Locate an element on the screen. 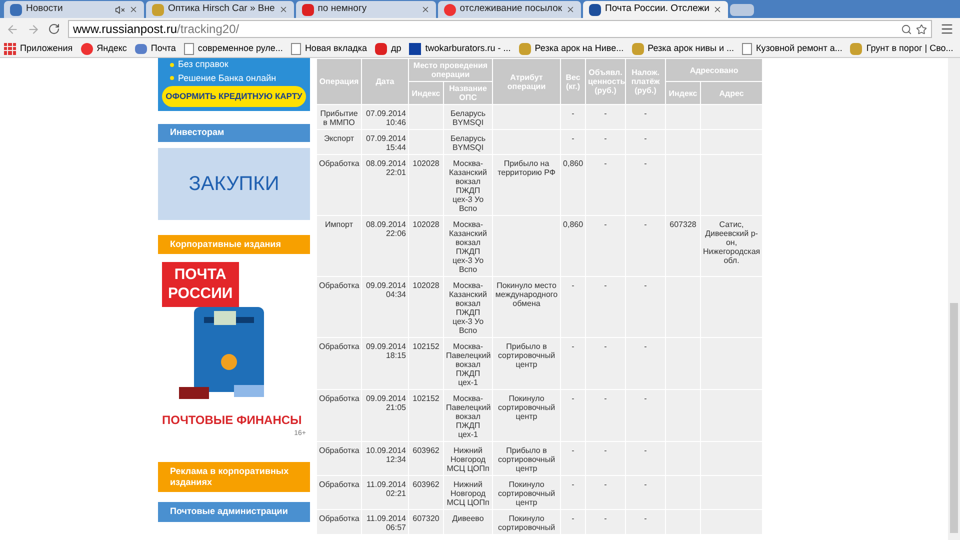 This screenshot has width=960, height=540. tab-title: Новости is located at coordinates (45, 9).